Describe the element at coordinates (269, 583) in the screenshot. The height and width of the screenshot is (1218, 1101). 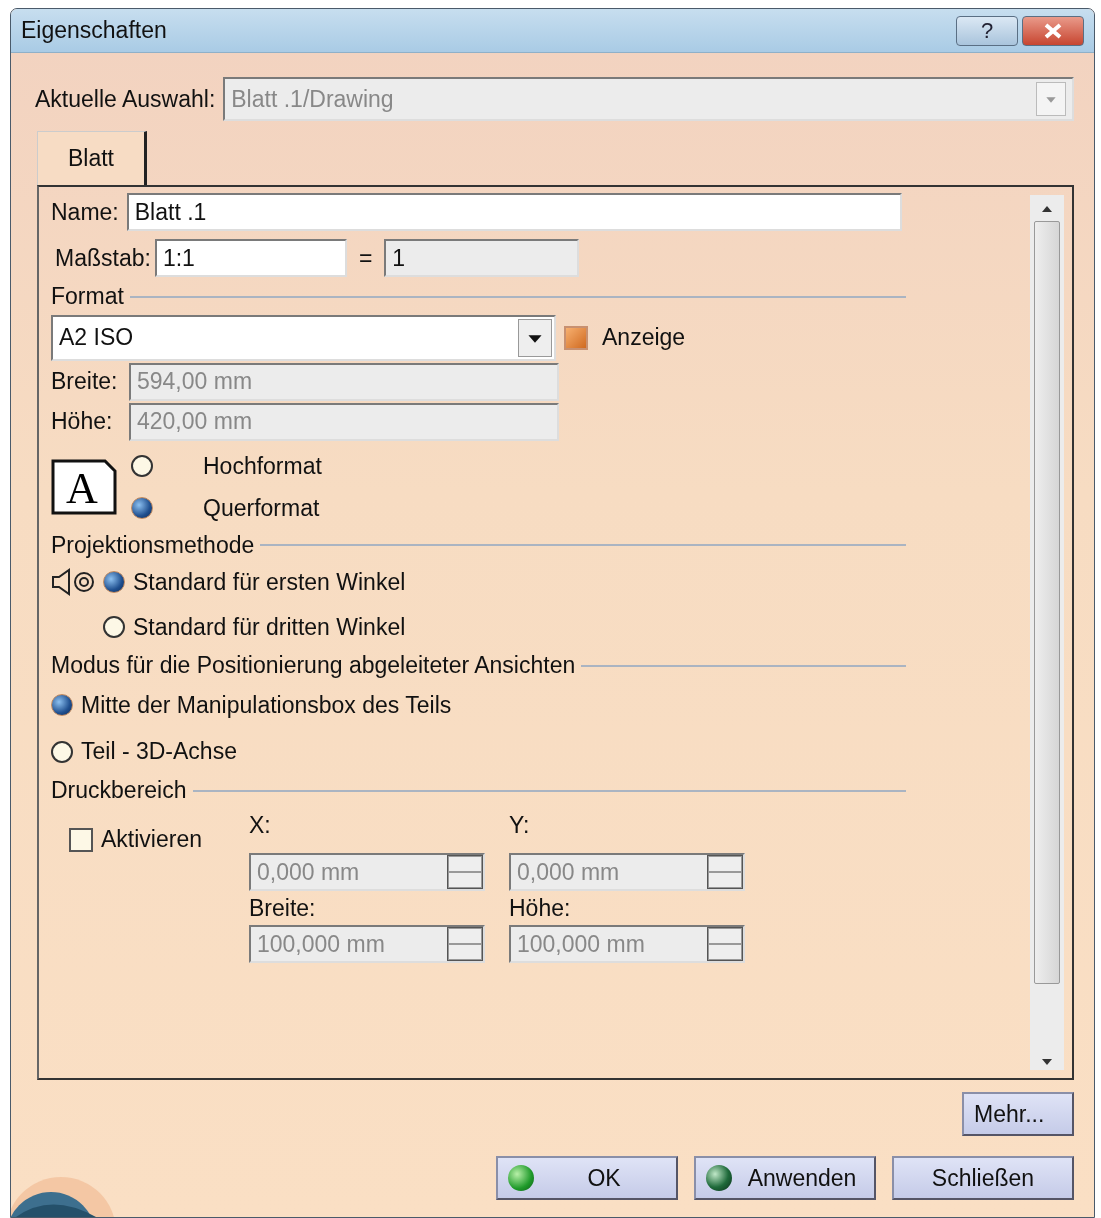
I see `field-label: Standard für ersten Winkel` at that location.